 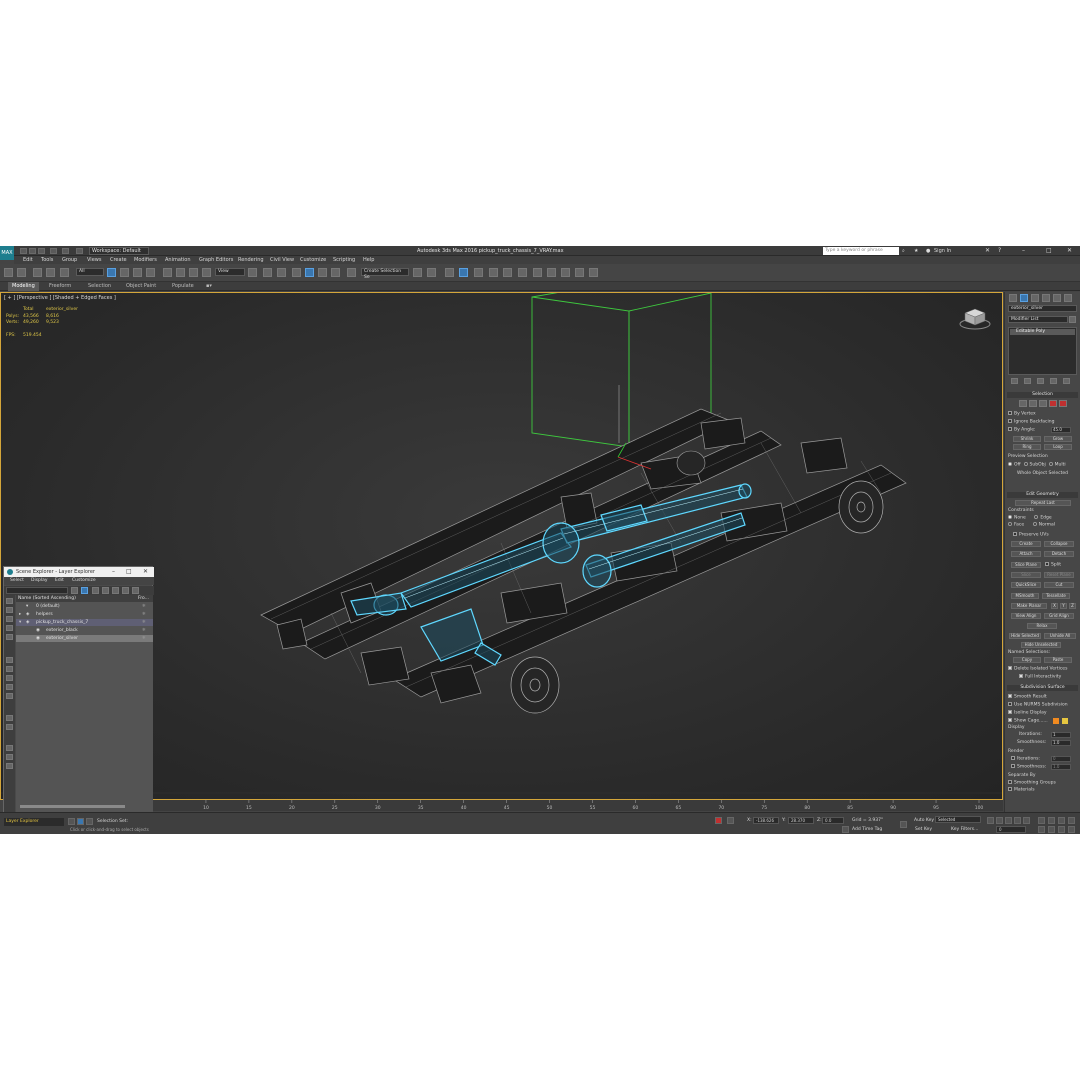 I want to click on tab-object-paint: Object Paint, so click(x=141, y=286).